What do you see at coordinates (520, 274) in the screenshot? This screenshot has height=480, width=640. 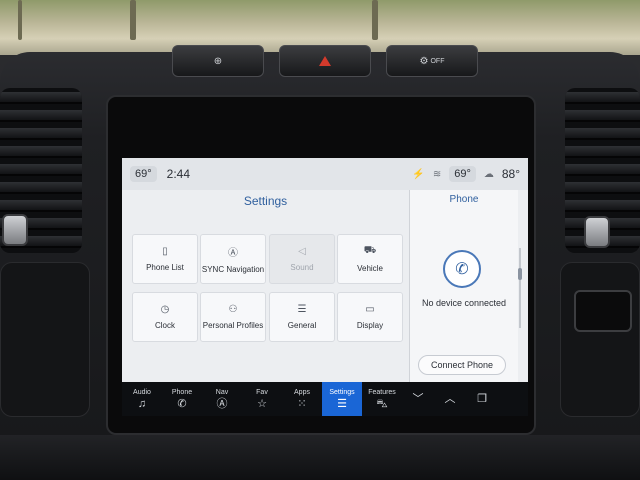 I see `scroll-thumb` at bounding box center [520, 274].